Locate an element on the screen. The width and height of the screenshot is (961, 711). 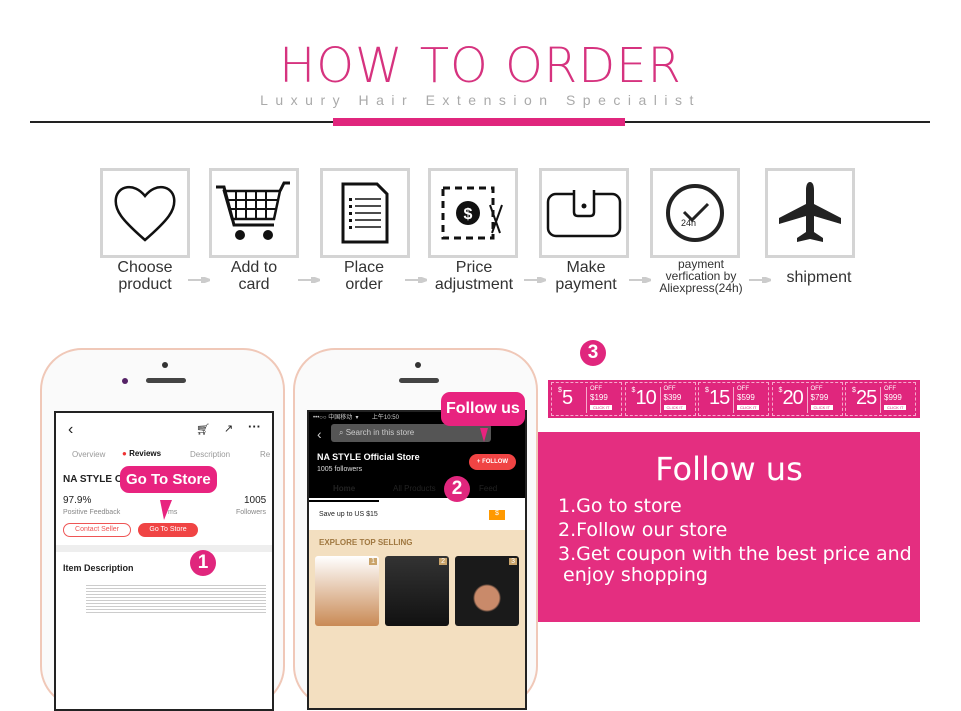
store-followers: 1005 followers is located at coordinates (340, 469).